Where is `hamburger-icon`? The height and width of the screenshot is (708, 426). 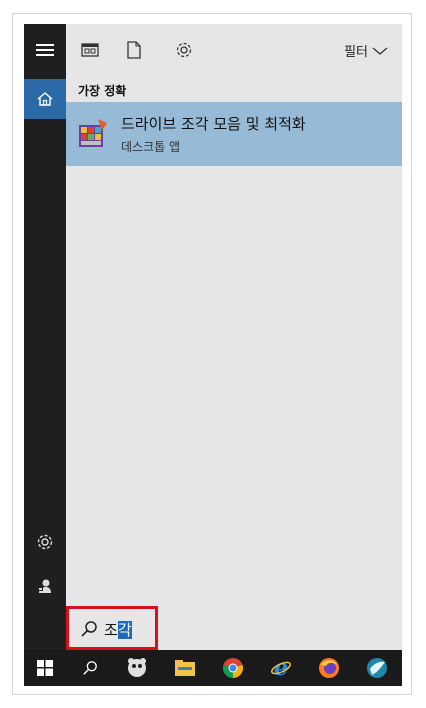 hamburger-icon is located at coordinates (45, 50).